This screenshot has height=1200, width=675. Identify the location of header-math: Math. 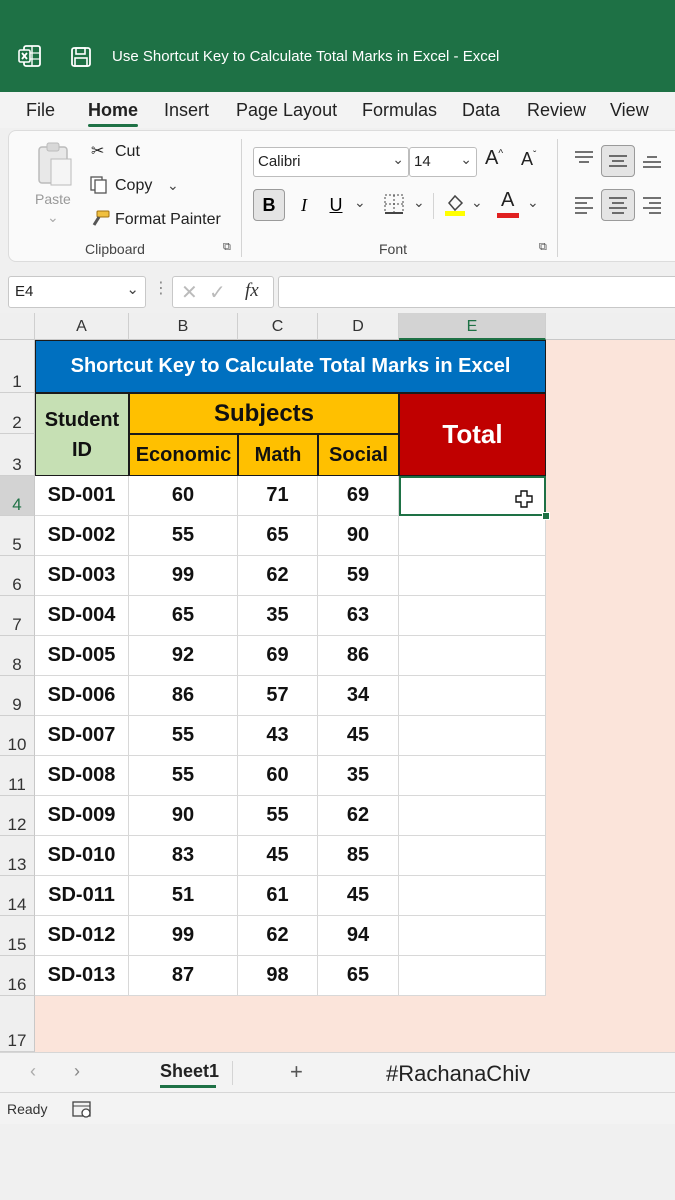
(278, 455).